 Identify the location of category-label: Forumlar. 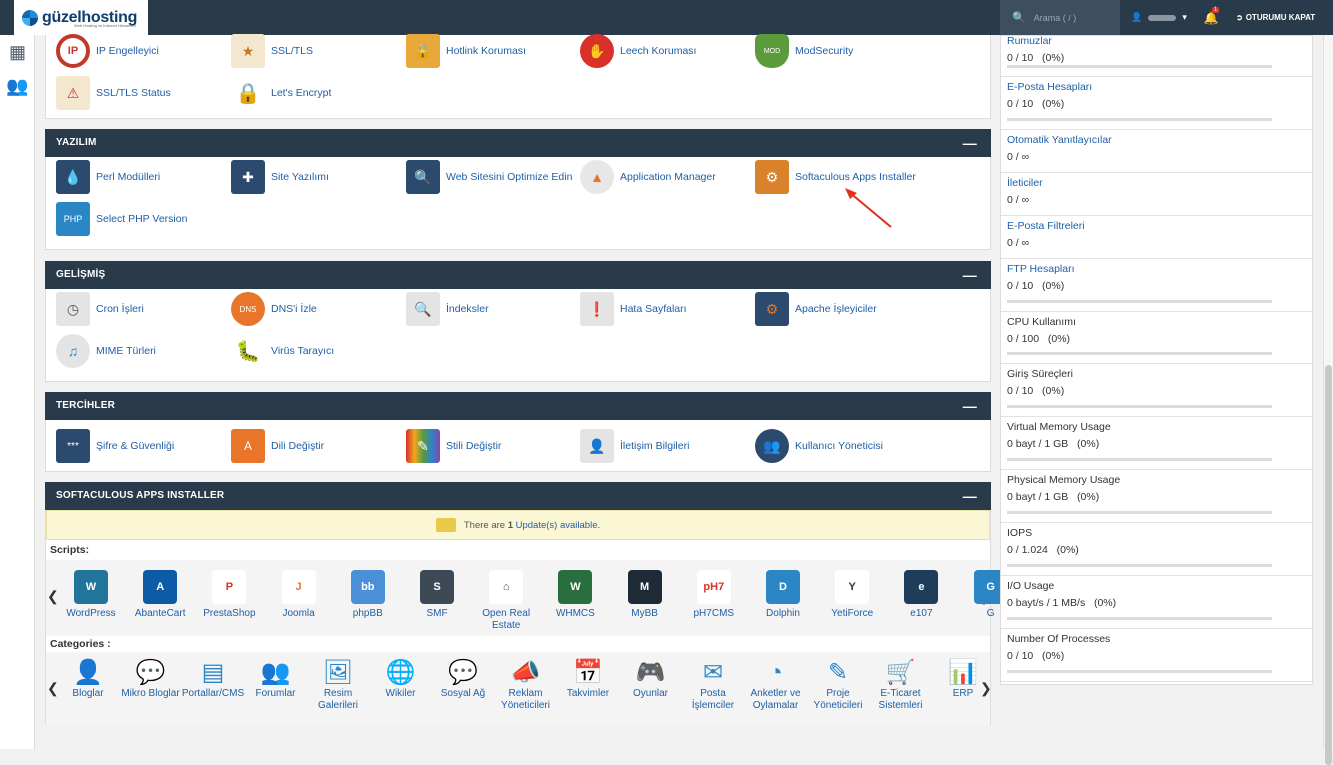
(276, 694).